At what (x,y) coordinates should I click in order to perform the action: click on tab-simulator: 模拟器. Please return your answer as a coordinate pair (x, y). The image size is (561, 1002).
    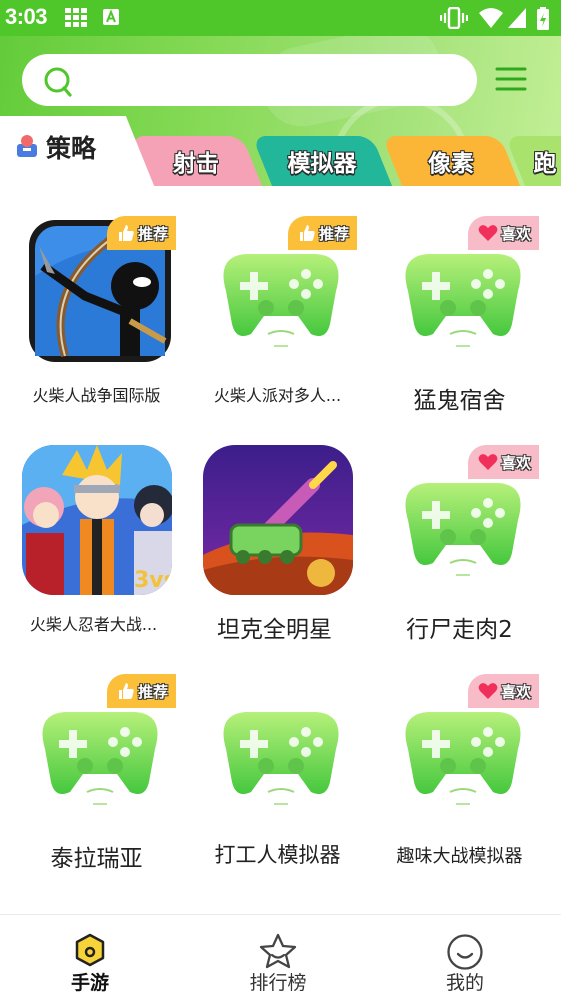
    Looking at the image, I should click on (322, 161).